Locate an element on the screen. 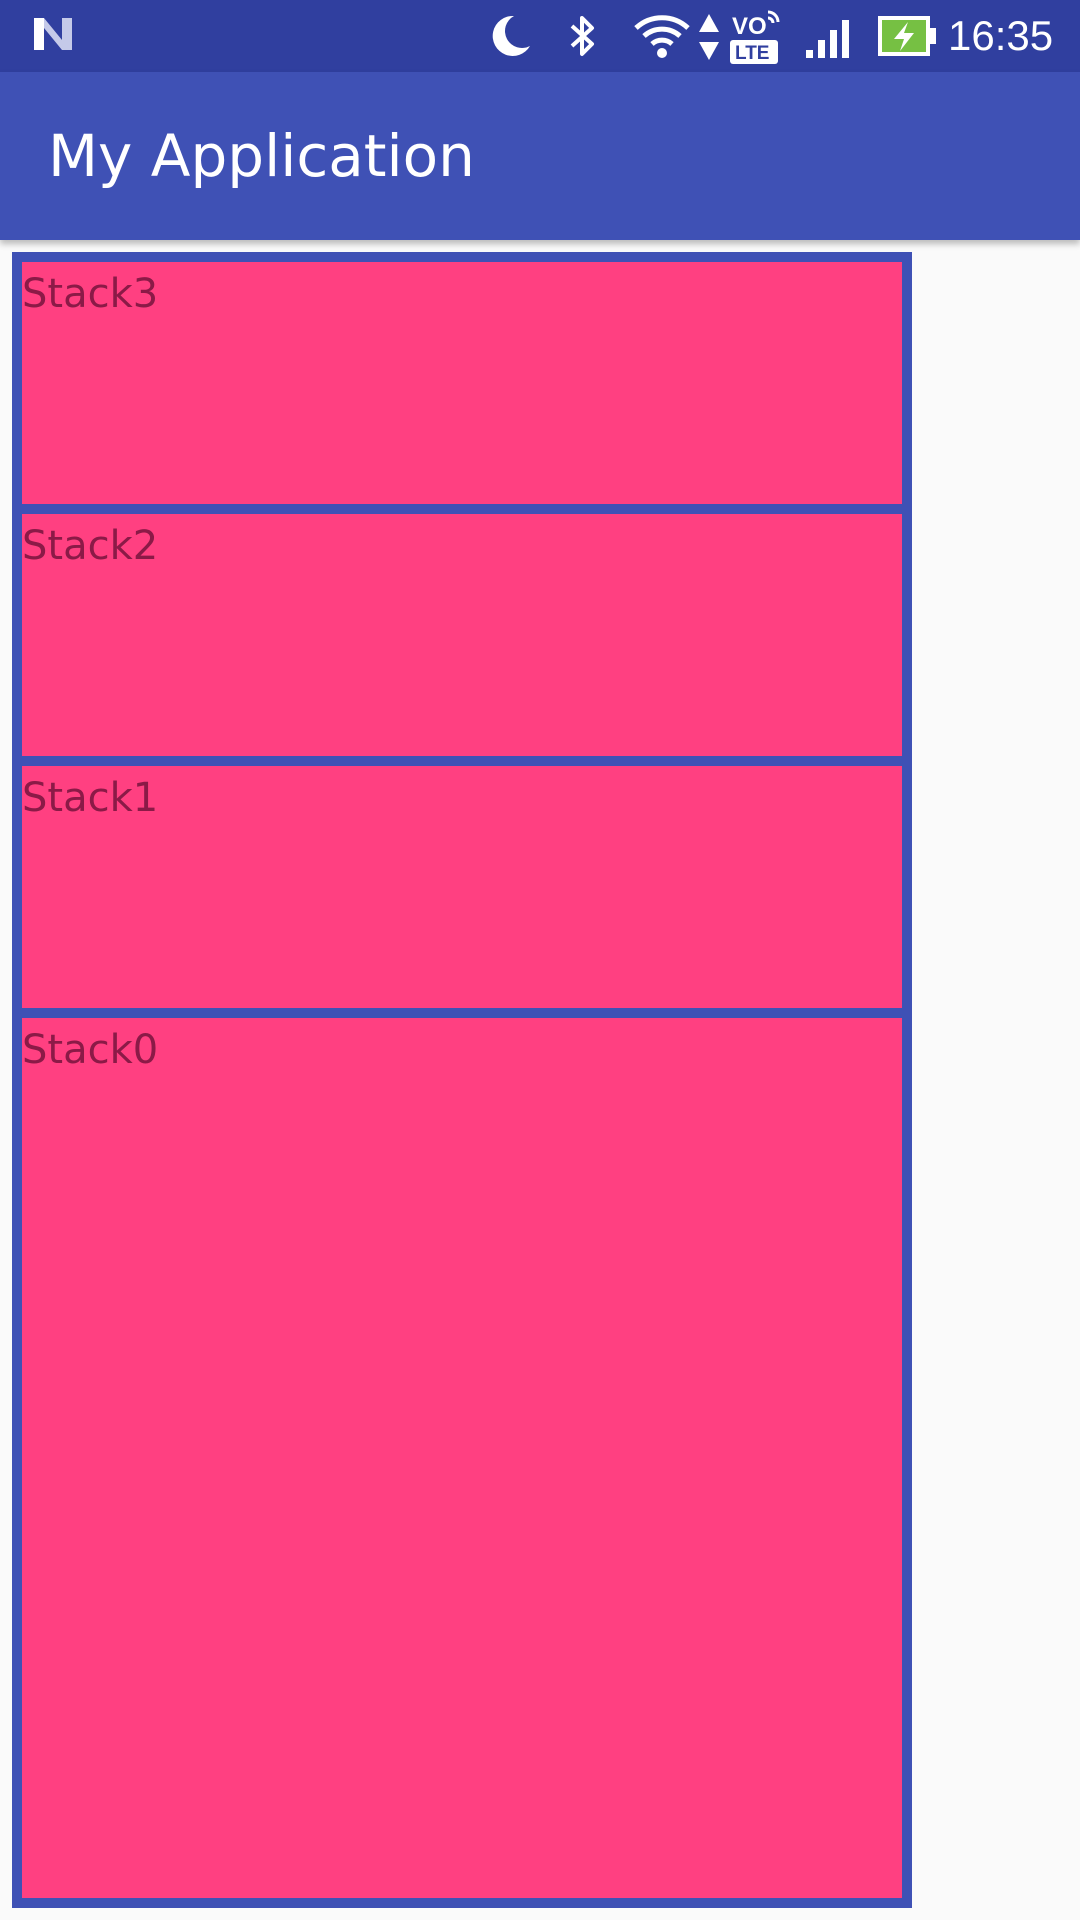 Image resolution: width=1080 pixels, height=1920 pixels. battery-charging-icon is located at coordinates (907, 38).